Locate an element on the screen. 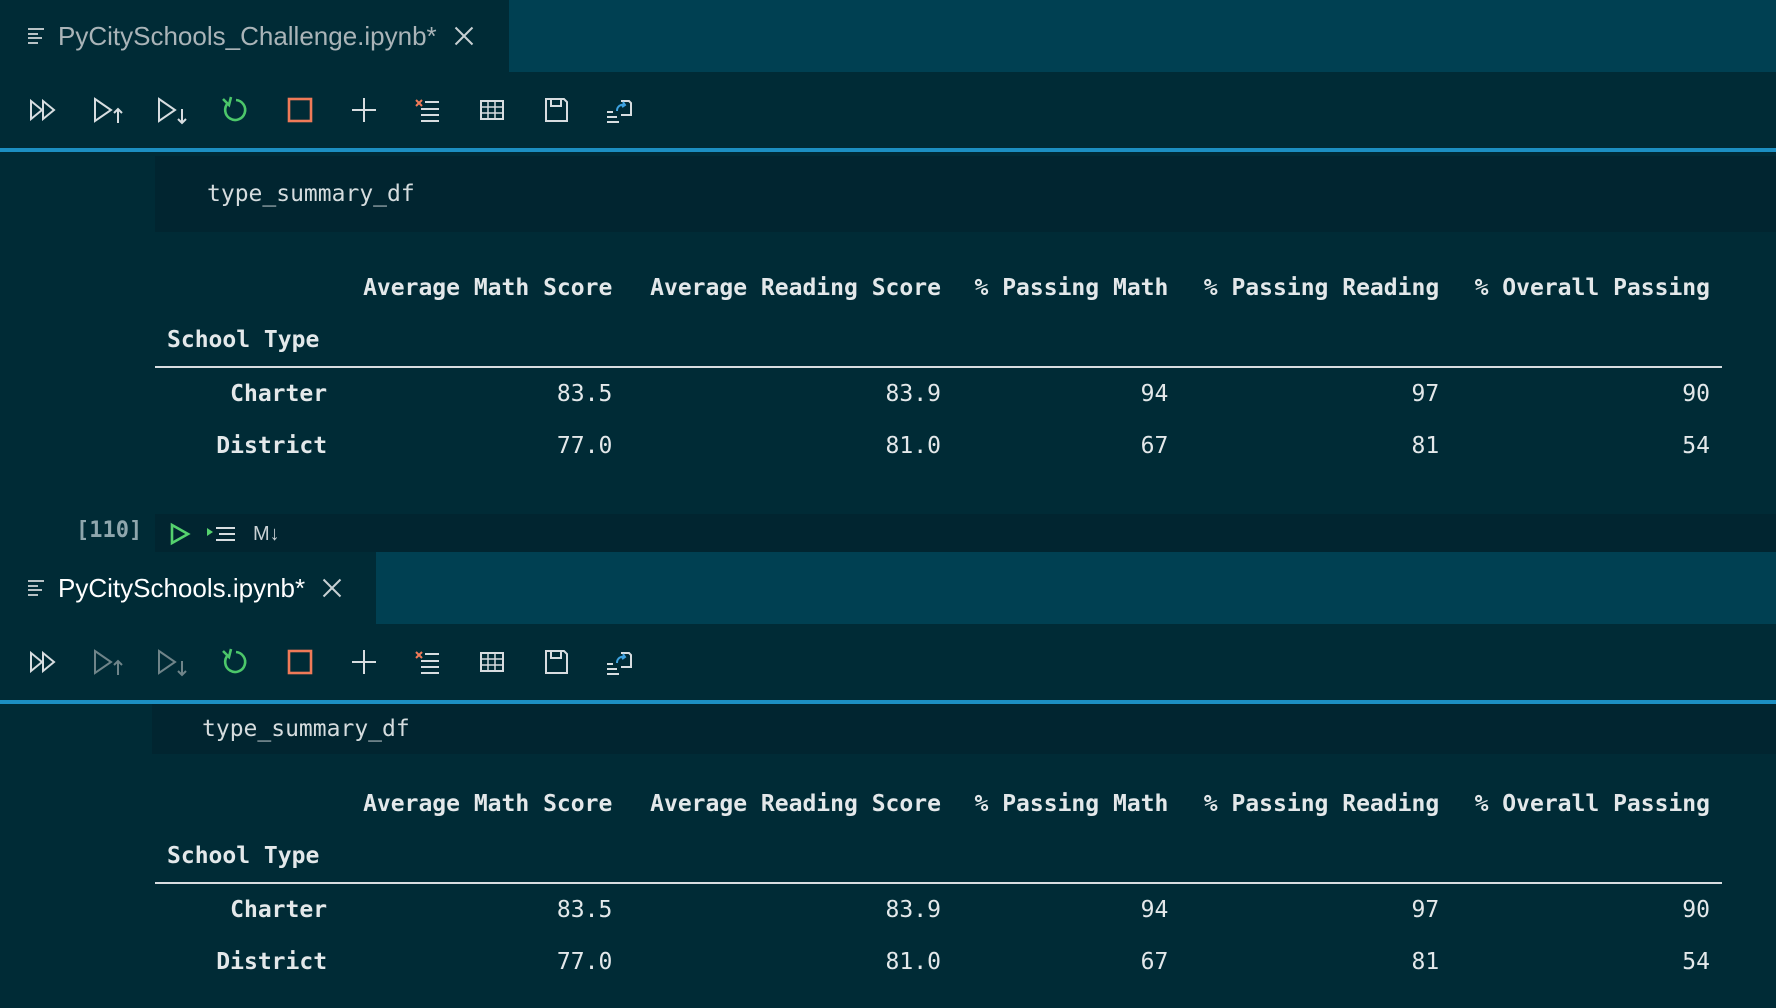  play-icon is located at coordinates (180, 534).